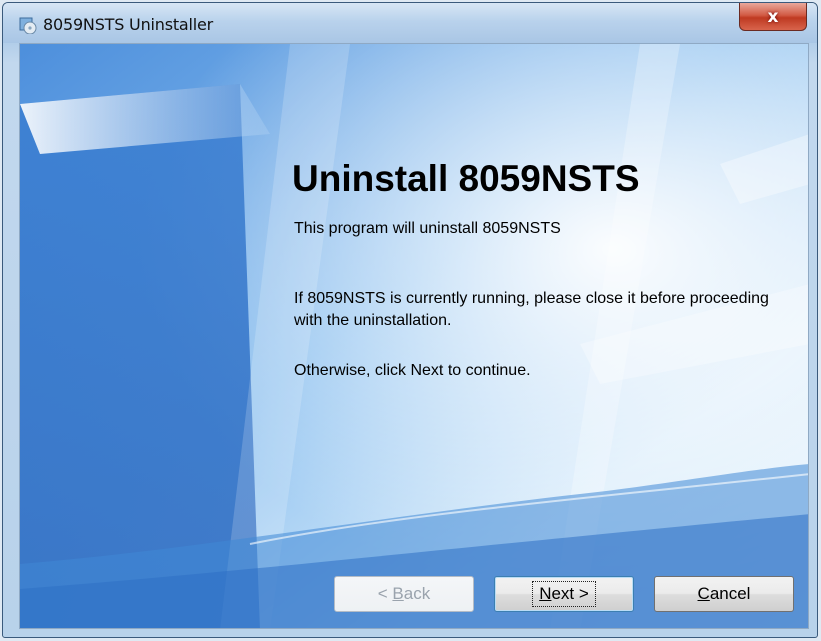 The width and height of the screenshot is (821, 641). I want to click on close-button: x, so click(773, 17).